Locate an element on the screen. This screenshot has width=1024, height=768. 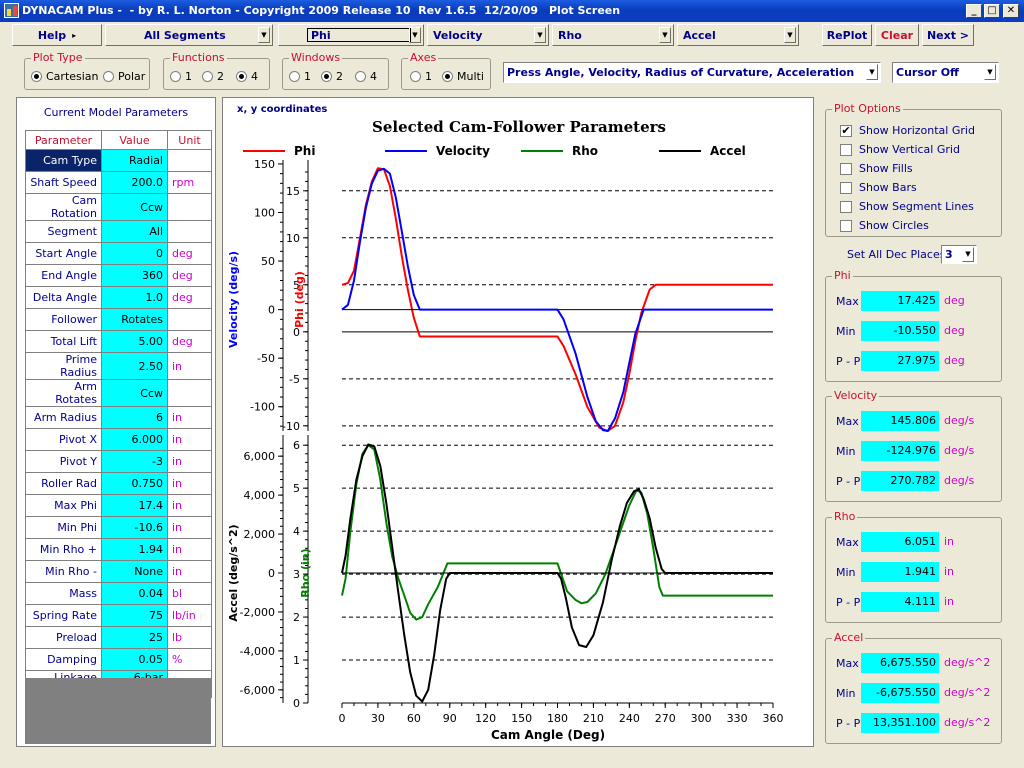
parameter-value: 1.94 is located at coordinates (134, 549).